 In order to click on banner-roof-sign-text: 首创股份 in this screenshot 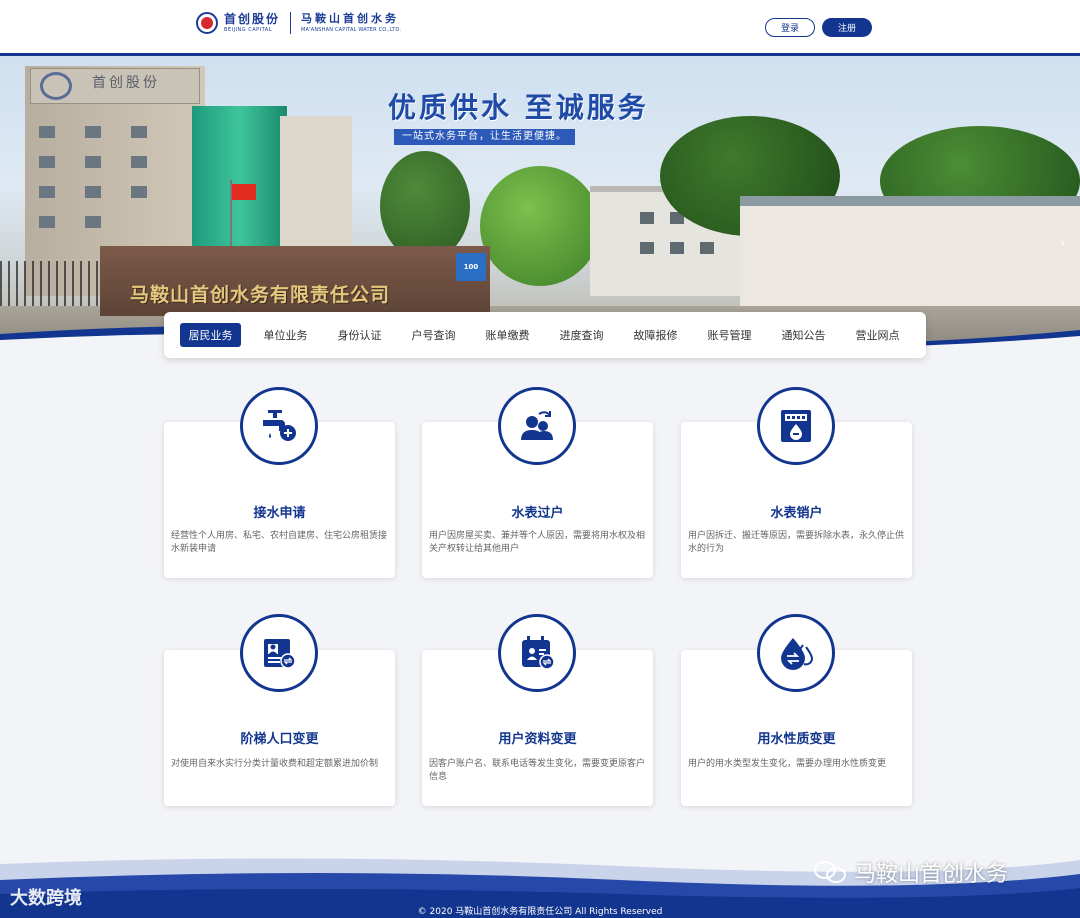, I will do `click(126, 83)`.